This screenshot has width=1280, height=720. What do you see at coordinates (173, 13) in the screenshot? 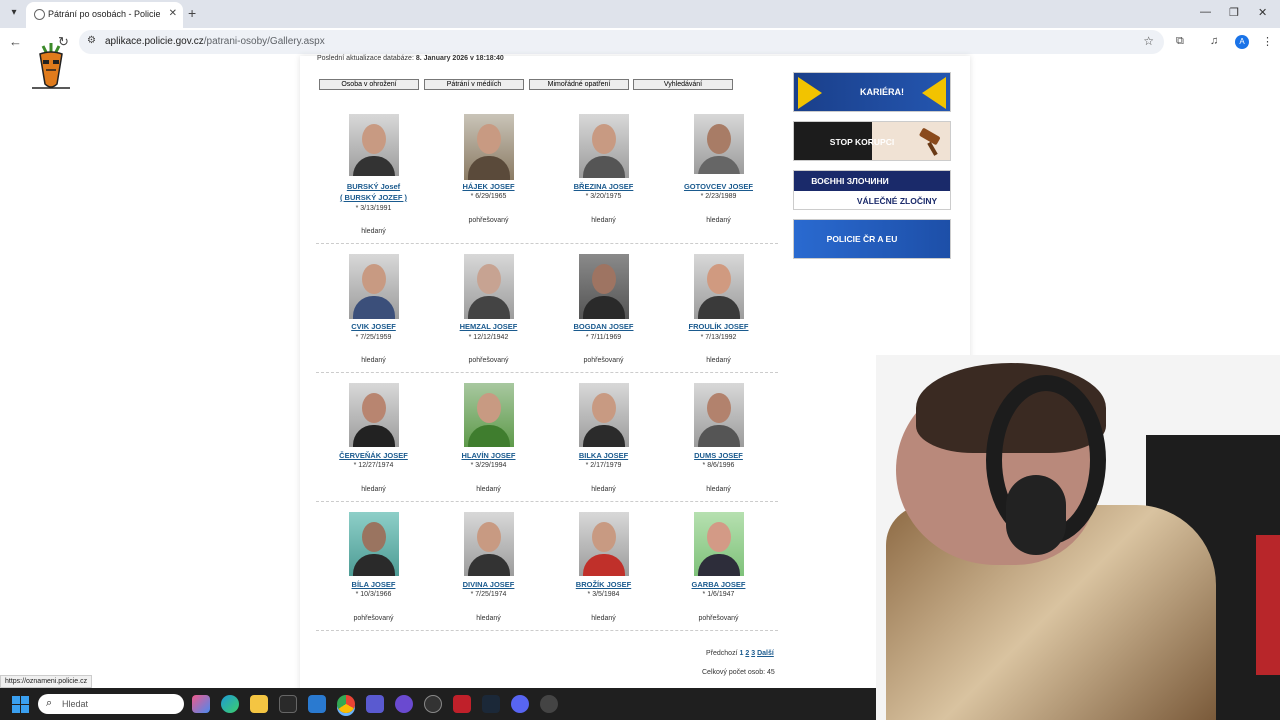
I see `close-tab-icon: ✕` at bounding box center [173, 13].